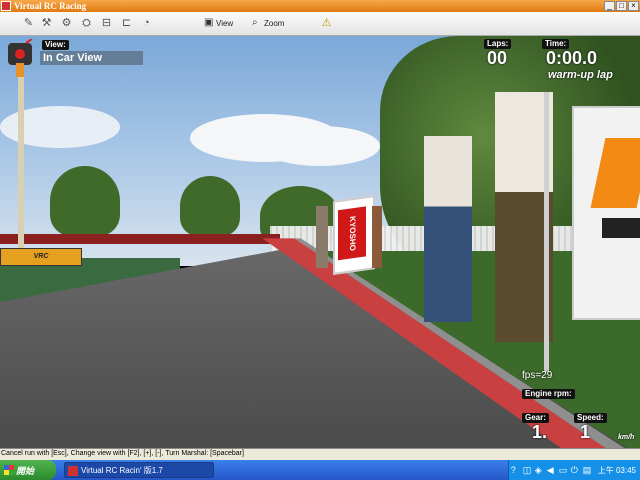 The height and width of the screenshot is (480, 640). What do you see at coordinates (320, 6) in the screenshot?
I see `title-bar: Virtual RC Racing _ □ ×` at bounding box center [320, 6].